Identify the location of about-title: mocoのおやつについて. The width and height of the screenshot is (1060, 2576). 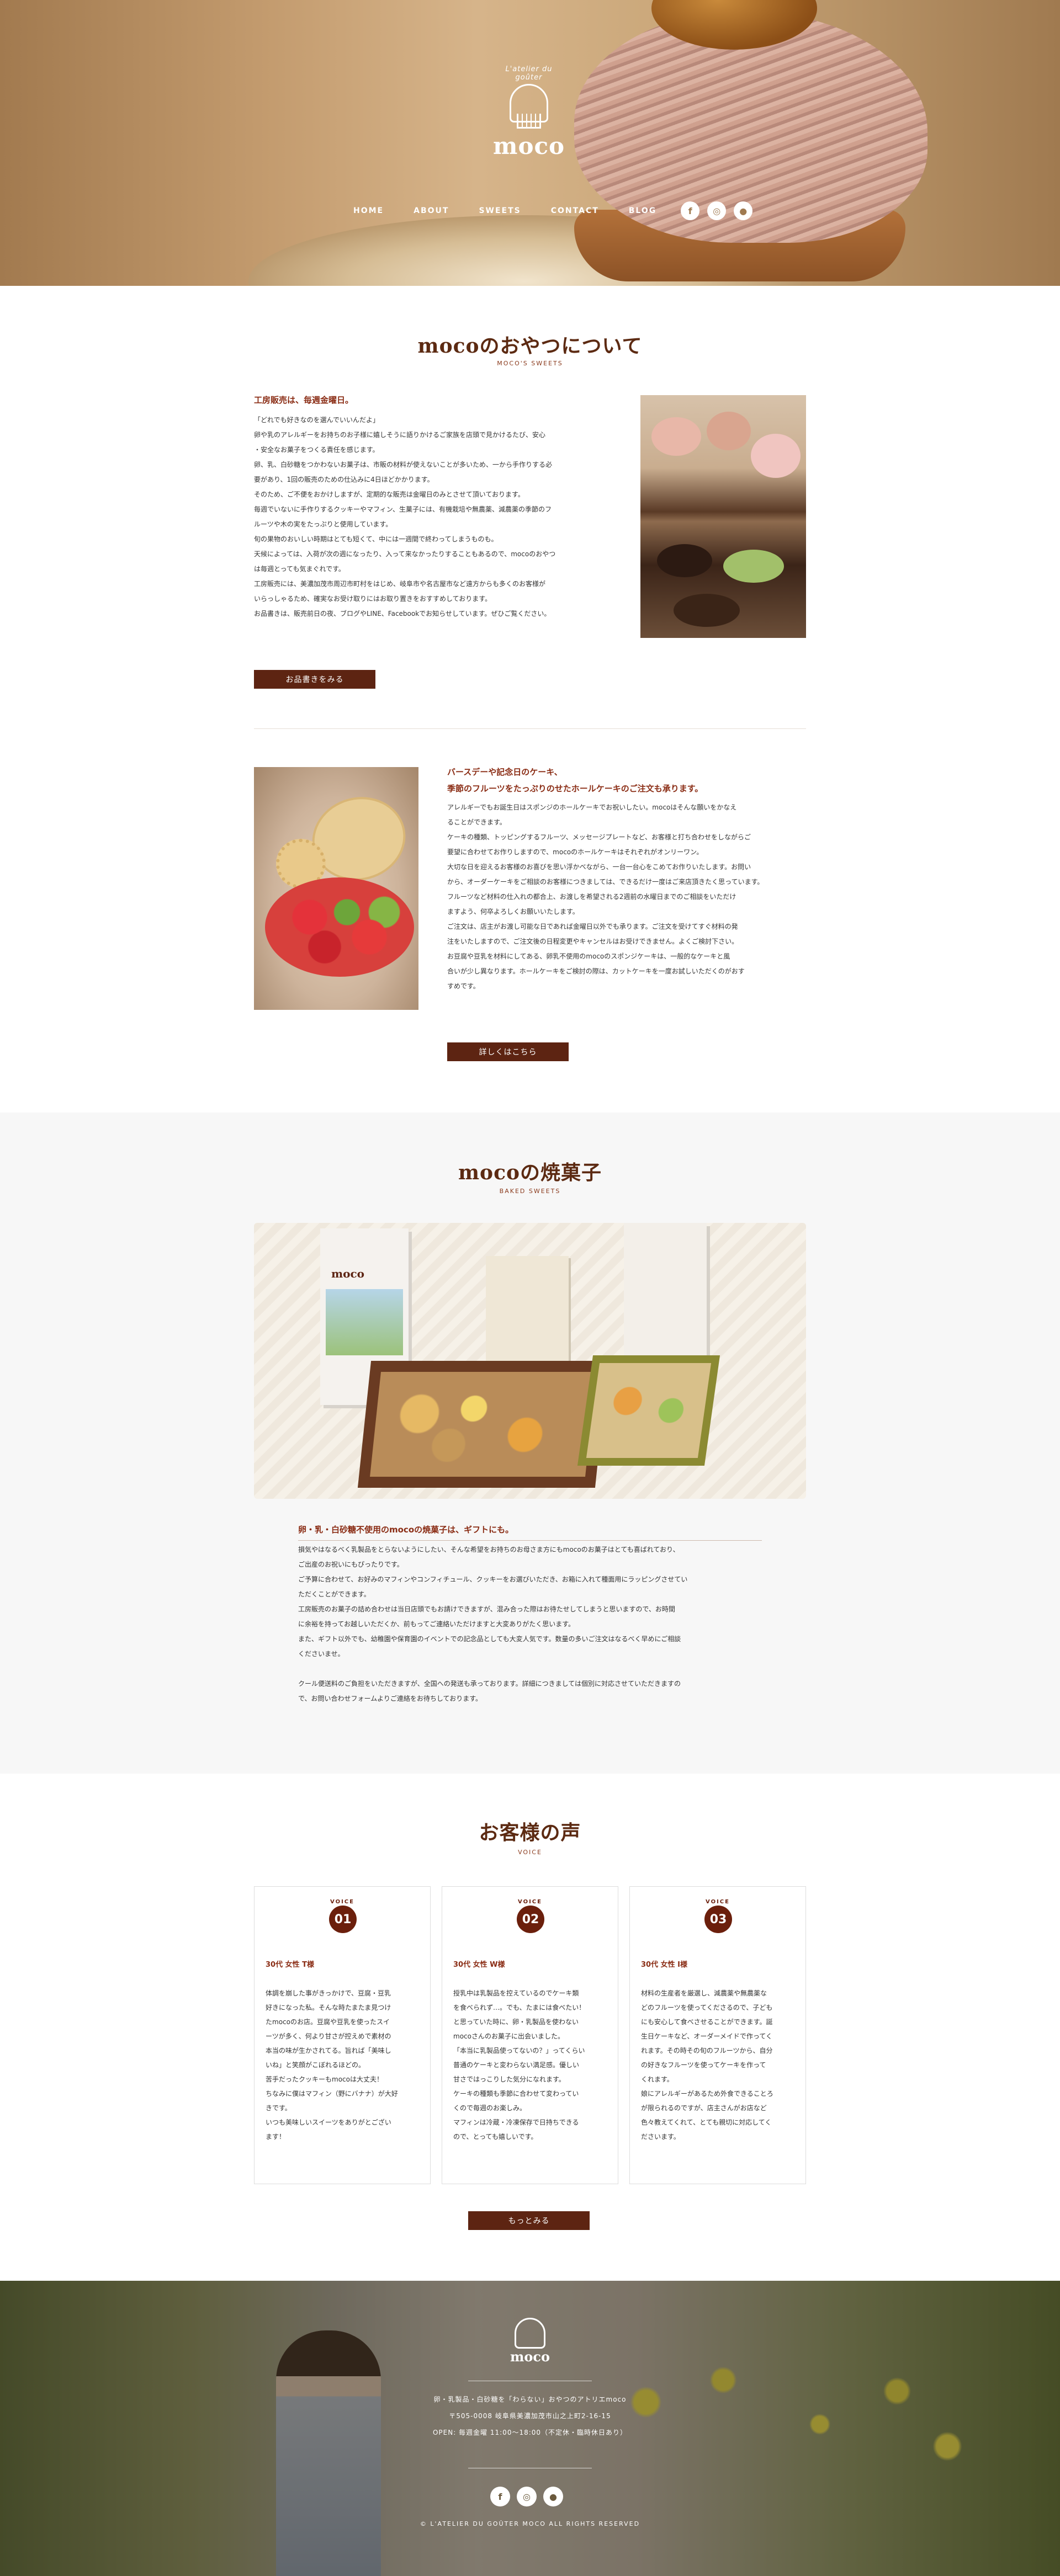
(530, 346).